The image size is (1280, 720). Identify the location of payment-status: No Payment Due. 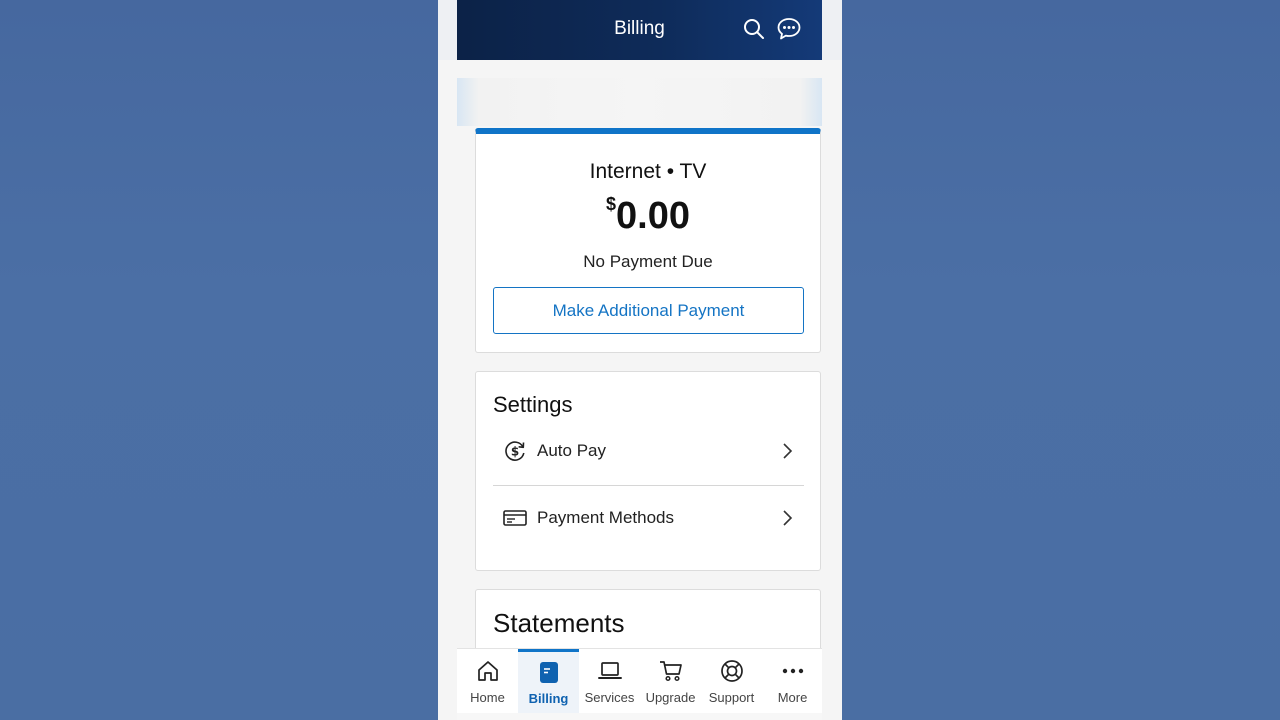
(648, 261).